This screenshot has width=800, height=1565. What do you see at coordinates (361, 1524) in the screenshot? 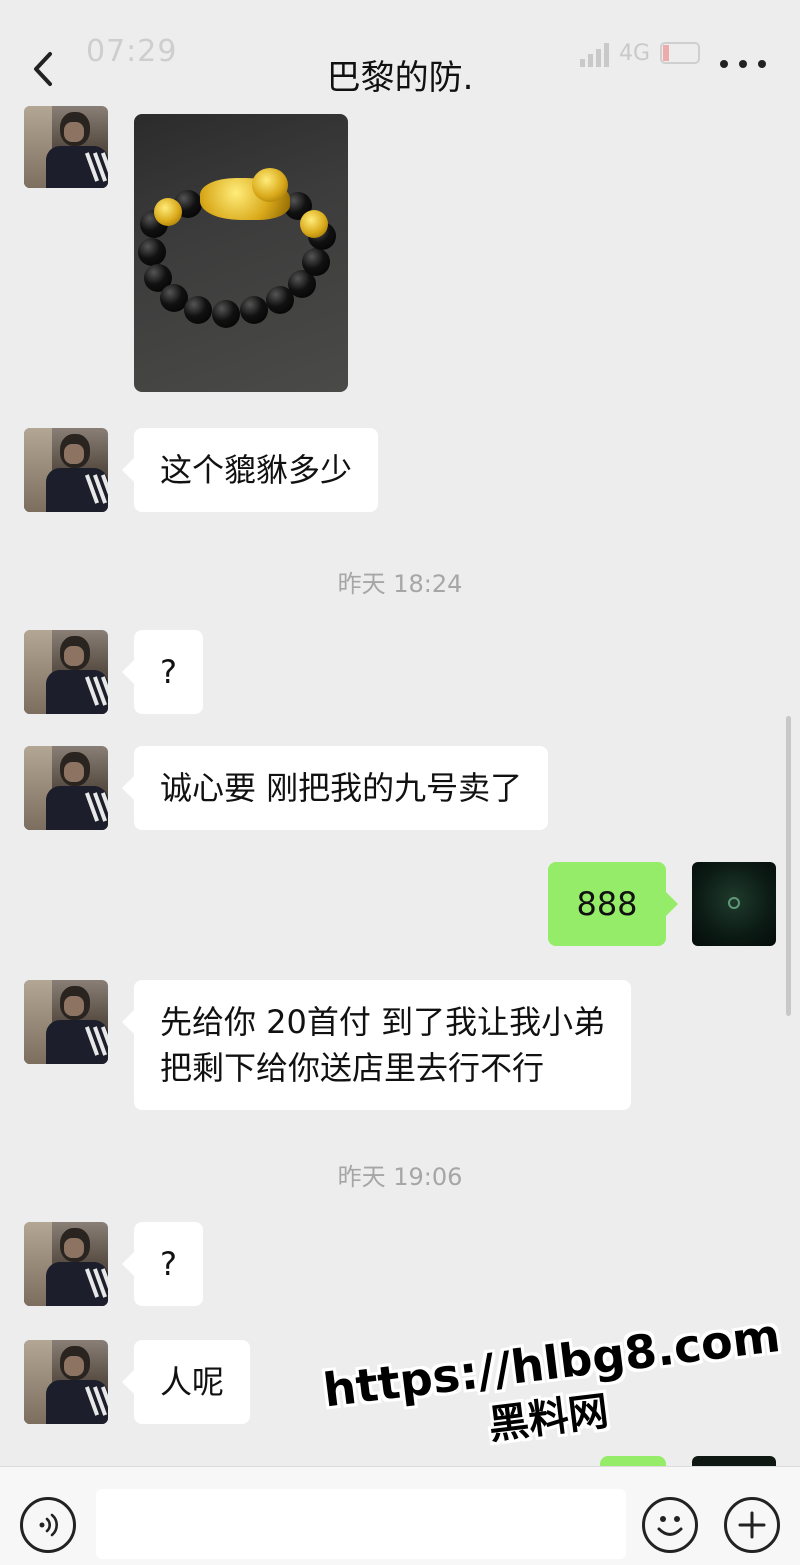
I see `message-input` at bounding box center [361, 1524].